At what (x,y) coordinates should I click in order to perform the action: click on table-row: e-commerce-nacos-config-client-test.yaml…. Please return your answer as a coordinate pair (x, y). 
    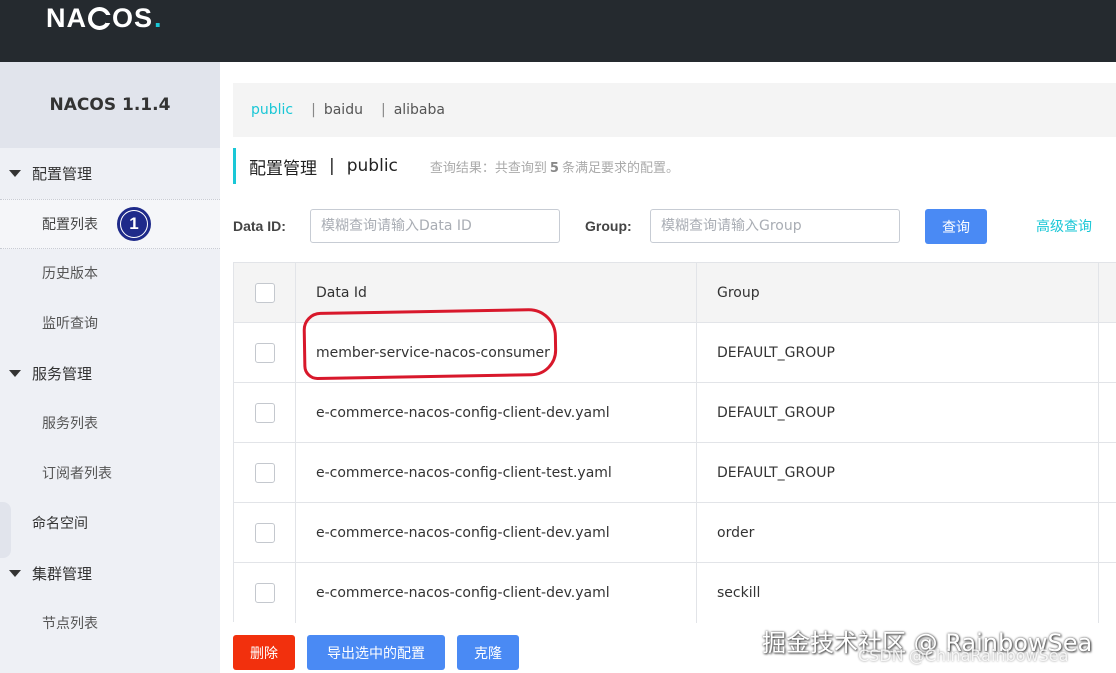
    Looking at the image, I should click on (675, 473).